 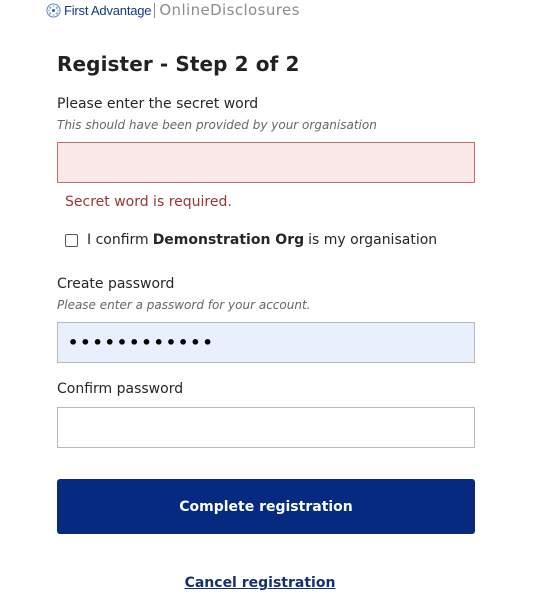 What do you see at coordinates (228, 240) in the screenshot?
I see `organisation-name: Demonstration Org` at bounding box center [228, 240].